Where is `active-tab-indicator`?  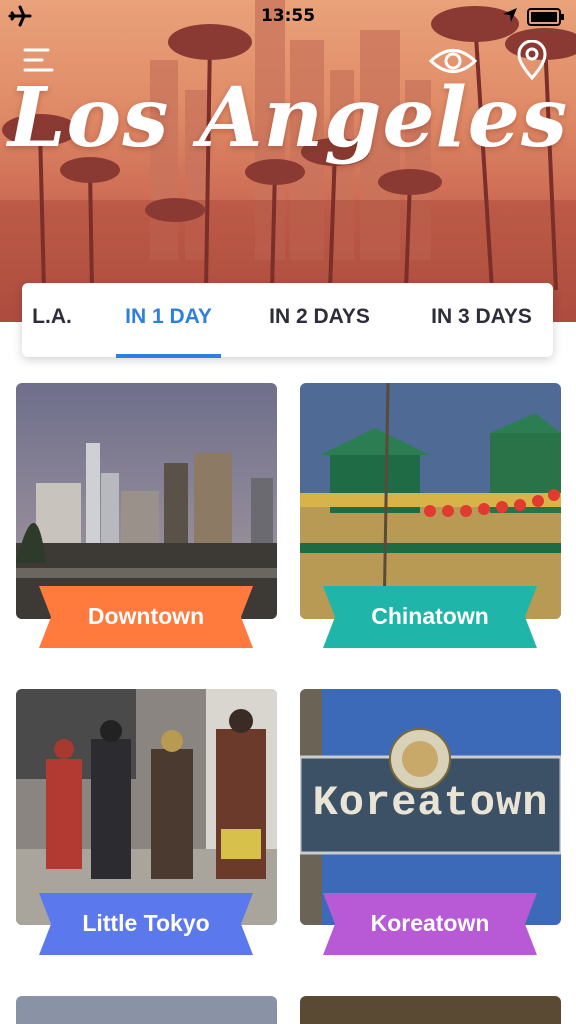
active-tab-indicator is located at coordinates (168, 356).